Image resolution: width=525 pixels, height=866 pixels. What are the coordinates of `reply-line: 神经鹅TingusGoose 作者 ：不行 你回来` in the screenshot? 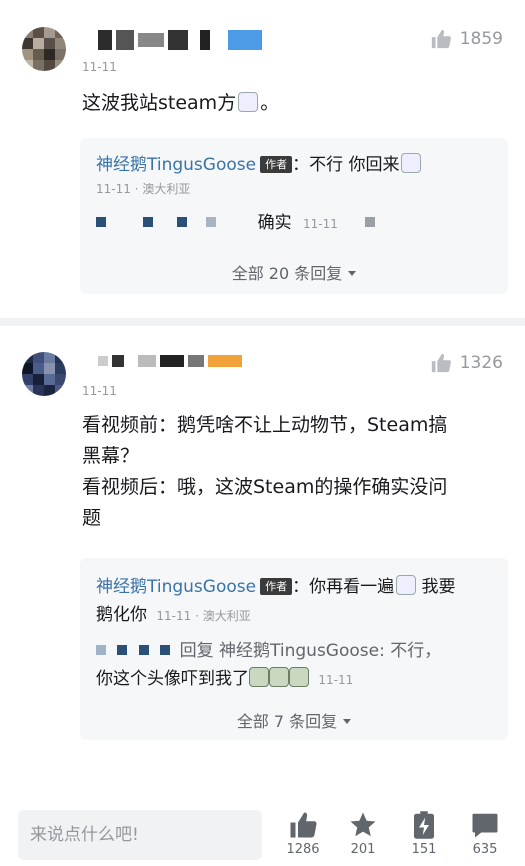 It's located at (259, 162).